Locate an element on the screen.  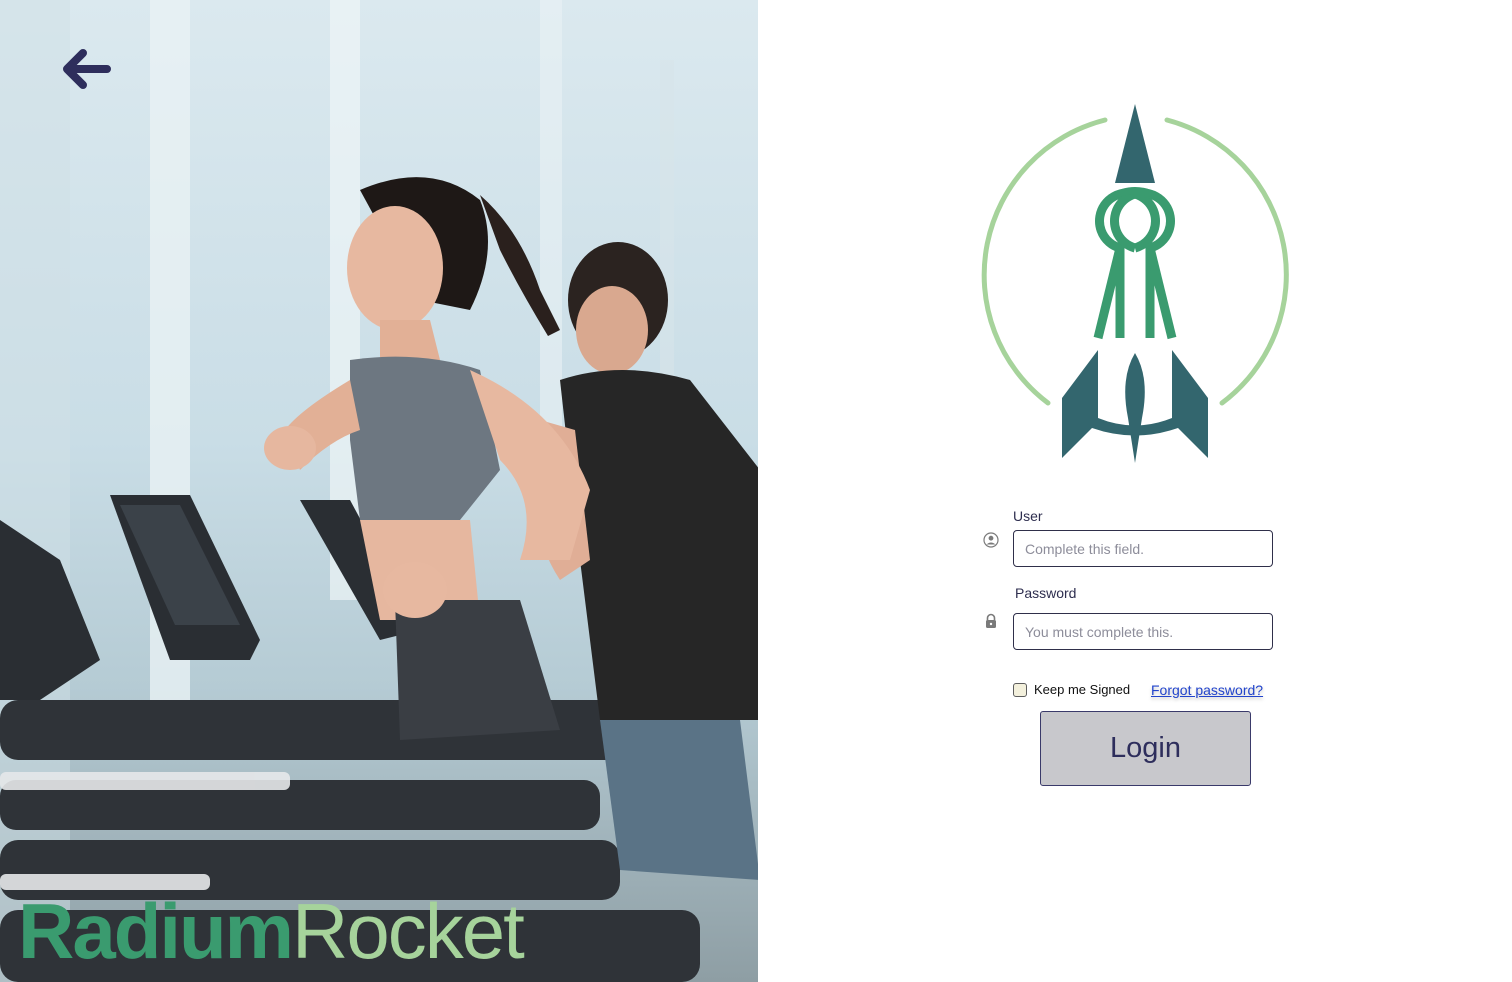
arrow-left-icon is located at coordinates (87, 69).